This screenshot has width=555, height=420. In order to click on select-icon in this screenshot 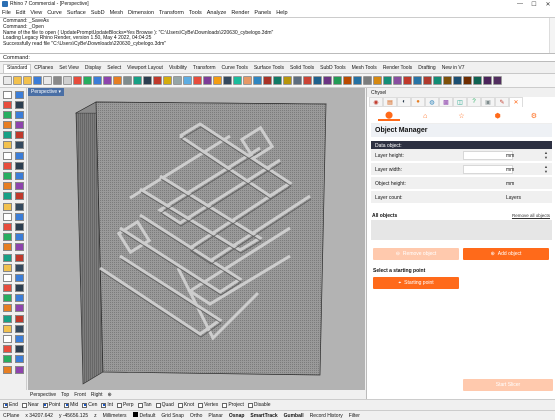, I will do `click(7, 94)`.